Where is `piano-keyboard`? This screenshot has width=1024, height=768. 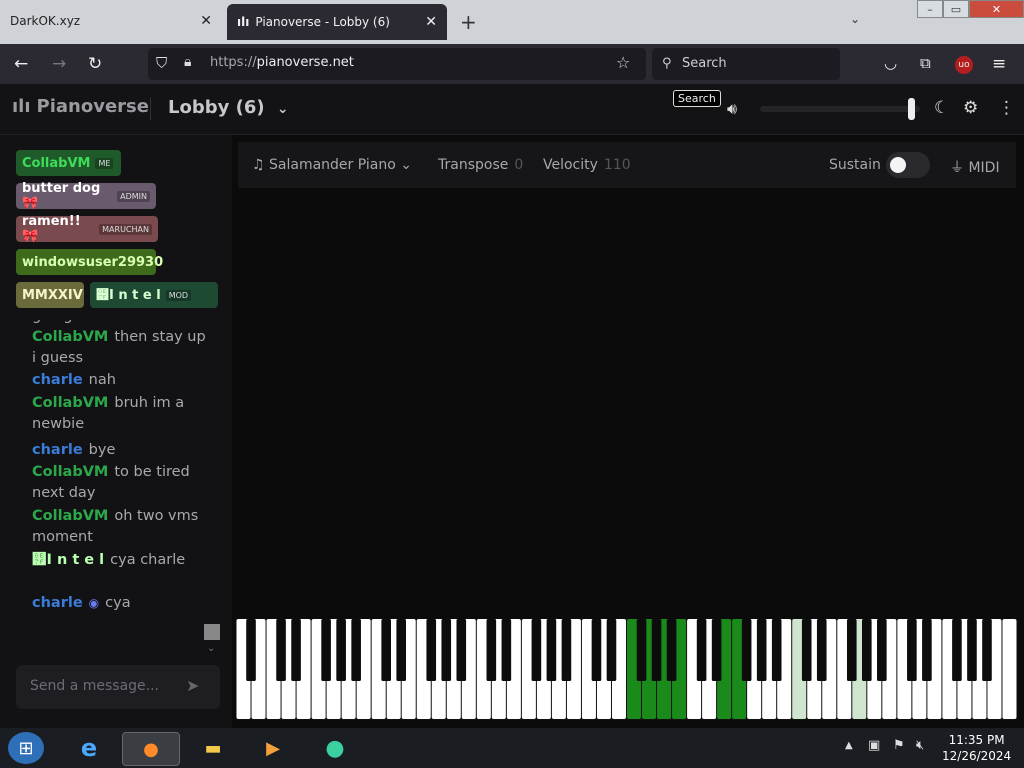
piano-keyboard is located at coordinates (626, 669).